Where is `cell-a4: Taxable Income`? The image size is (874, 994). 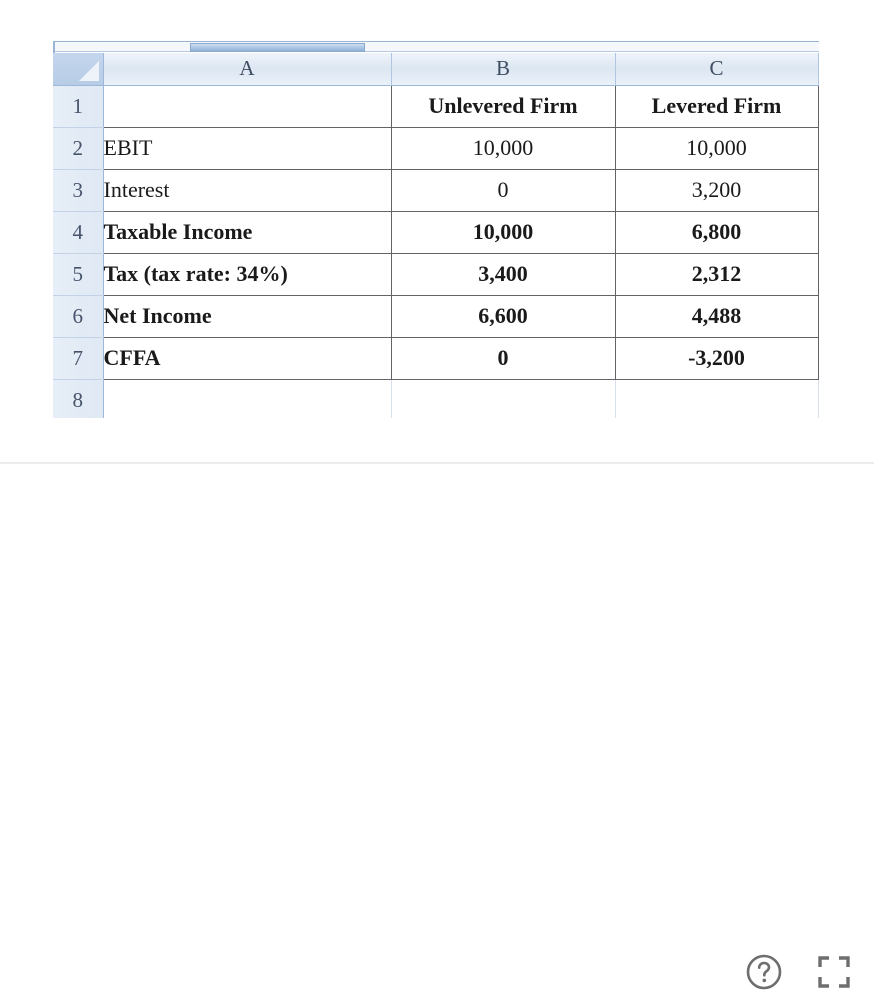
cell-a4: Taxable Income is located at coordinates (247, 232).